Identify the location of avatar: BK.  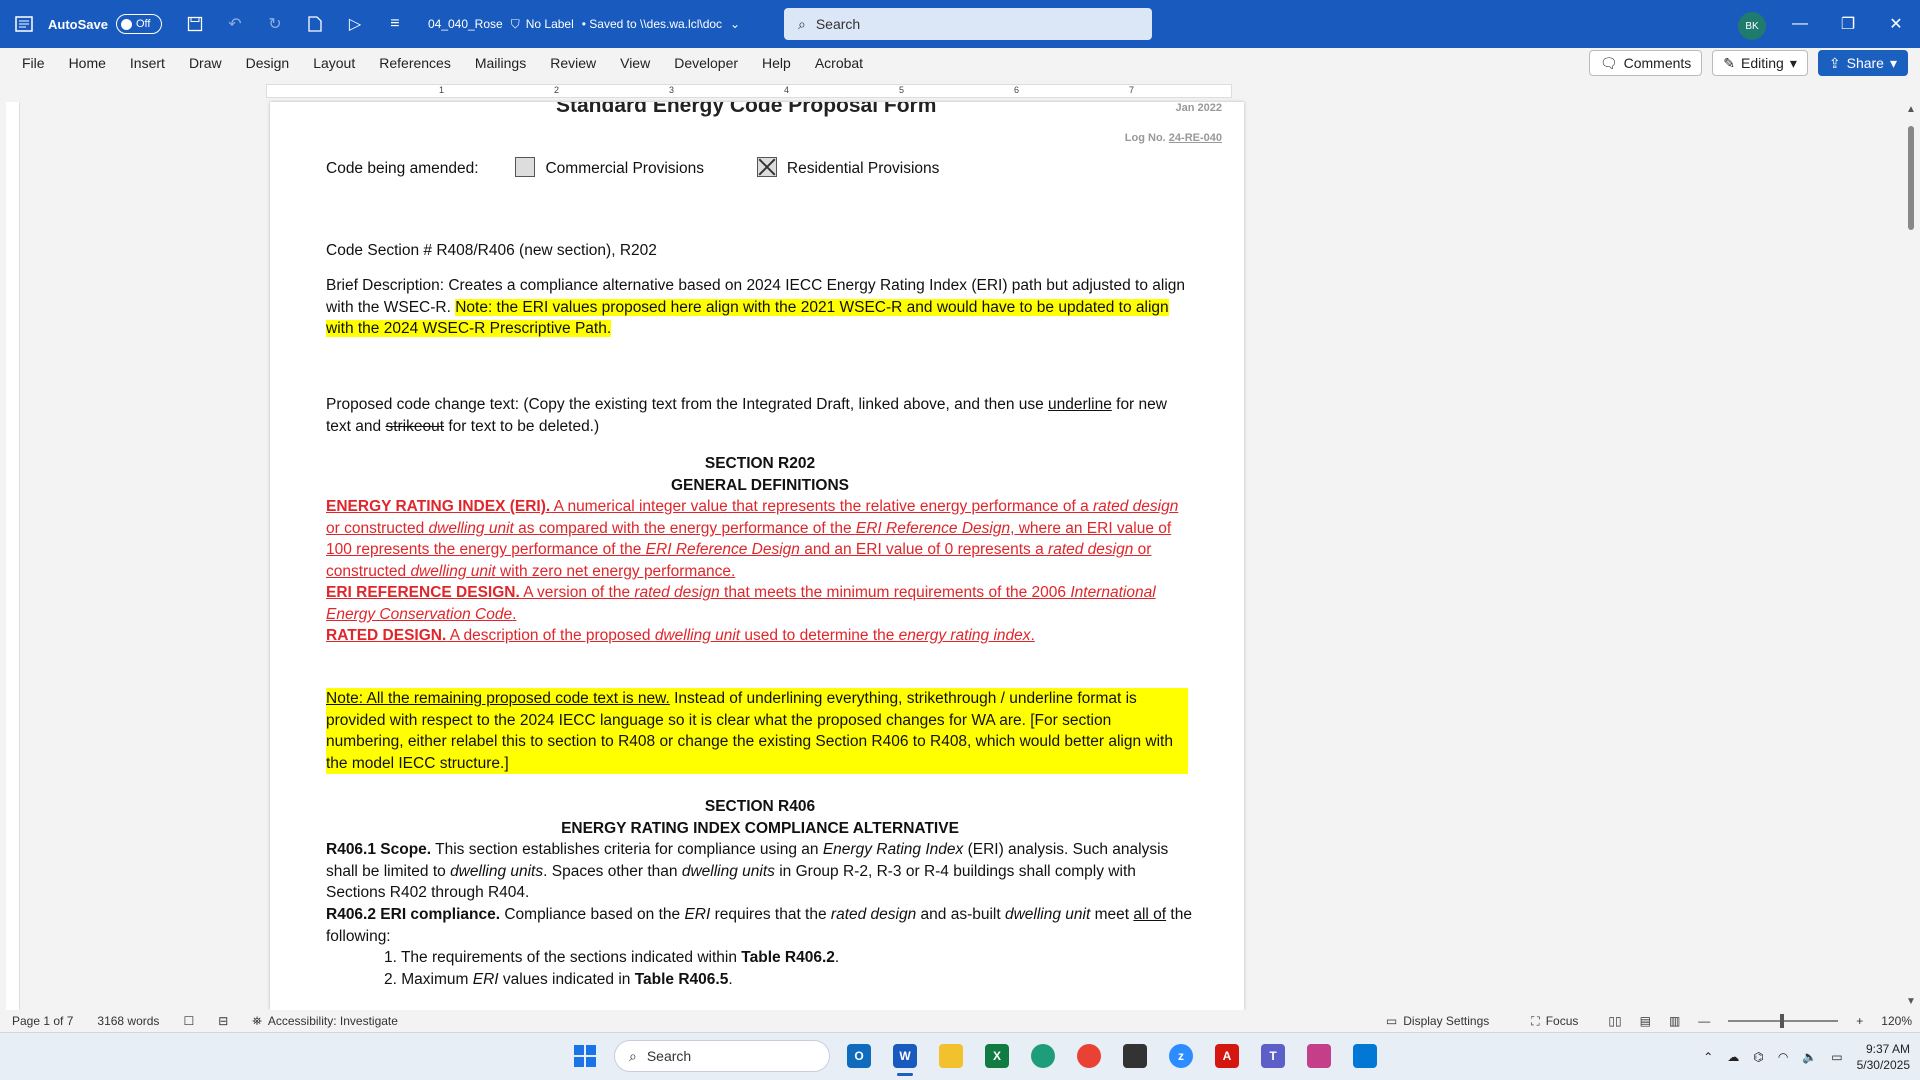
(1752, 26).